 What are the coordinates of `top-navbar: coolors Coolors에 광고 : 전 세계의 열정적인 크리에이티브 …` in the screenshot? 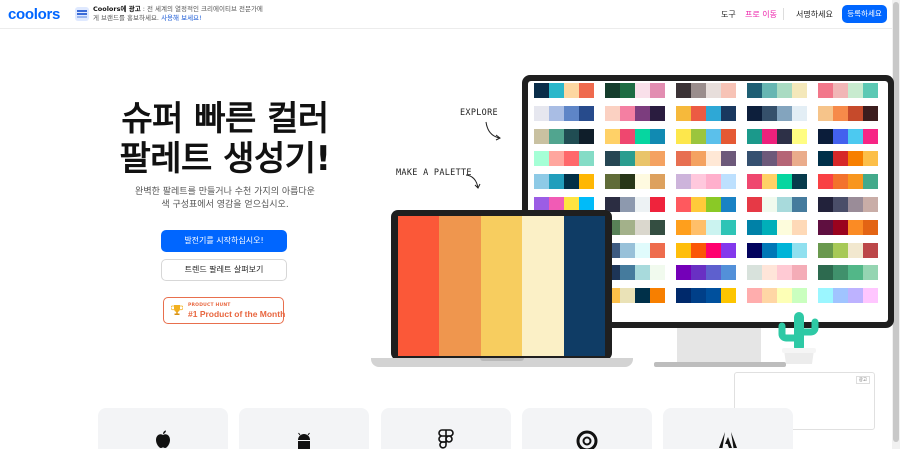 It's located at (446, 14).